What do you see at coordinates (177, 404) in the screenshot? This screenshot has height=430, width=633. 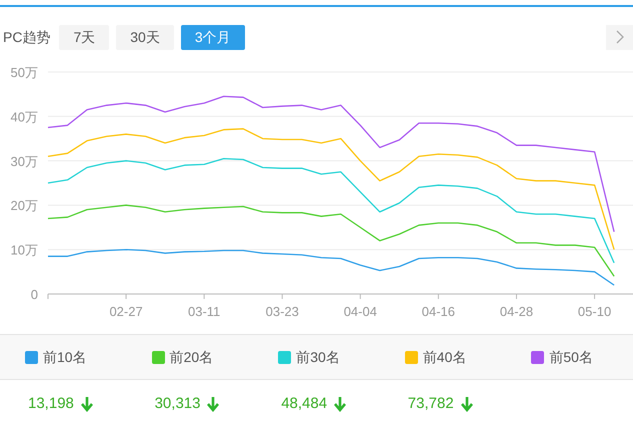 I see `count-value: 30,313` at bounding box center [177, 404].